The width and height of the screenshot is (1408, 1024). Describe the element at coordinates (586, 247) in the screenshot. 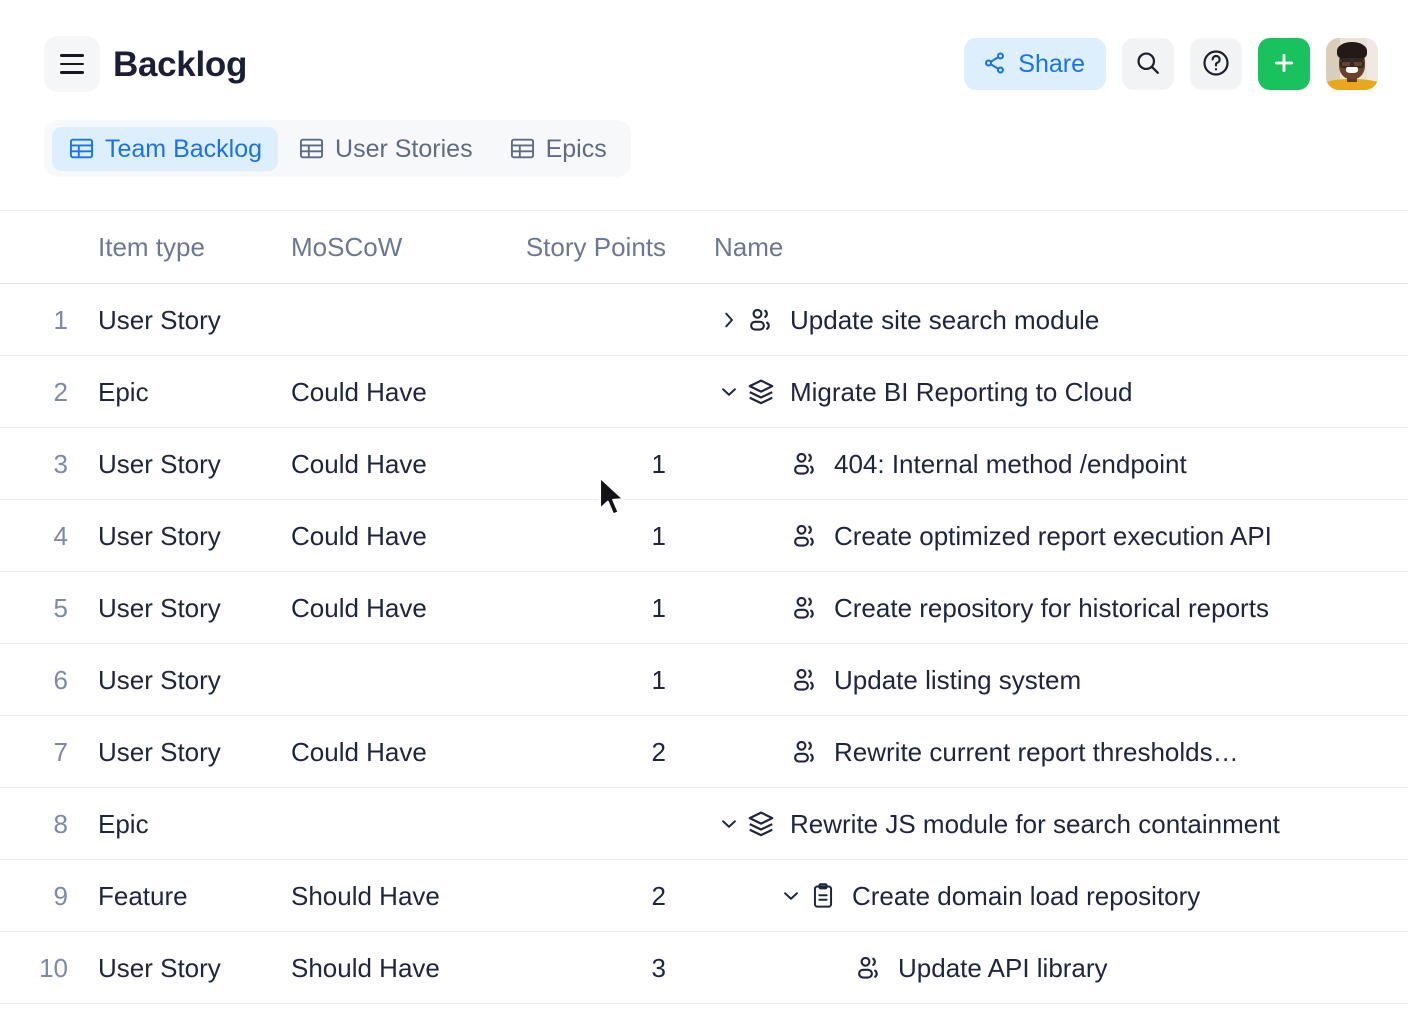

I see `column-header-story-points: Story Points` at that location.